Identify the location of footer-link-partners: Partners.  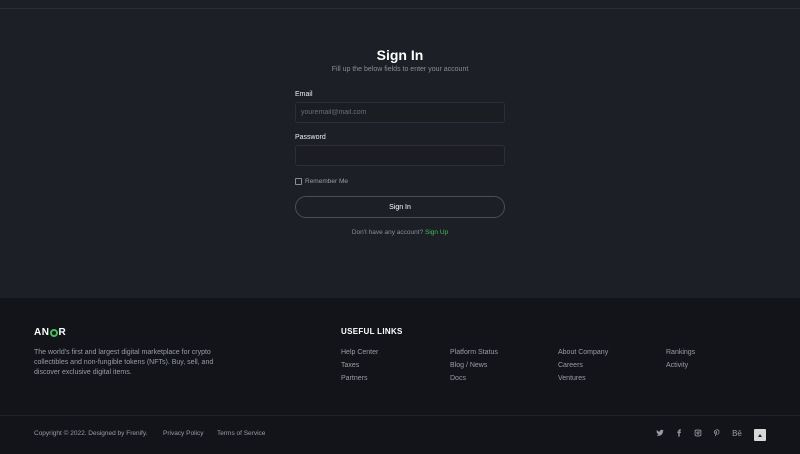
(354, 378).